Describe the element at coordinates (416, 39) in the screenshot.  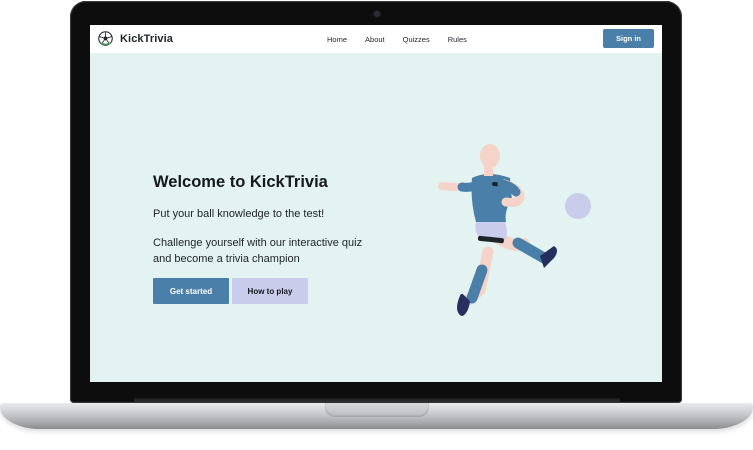
I see `nav-quizzes: Quizzes` at that location.